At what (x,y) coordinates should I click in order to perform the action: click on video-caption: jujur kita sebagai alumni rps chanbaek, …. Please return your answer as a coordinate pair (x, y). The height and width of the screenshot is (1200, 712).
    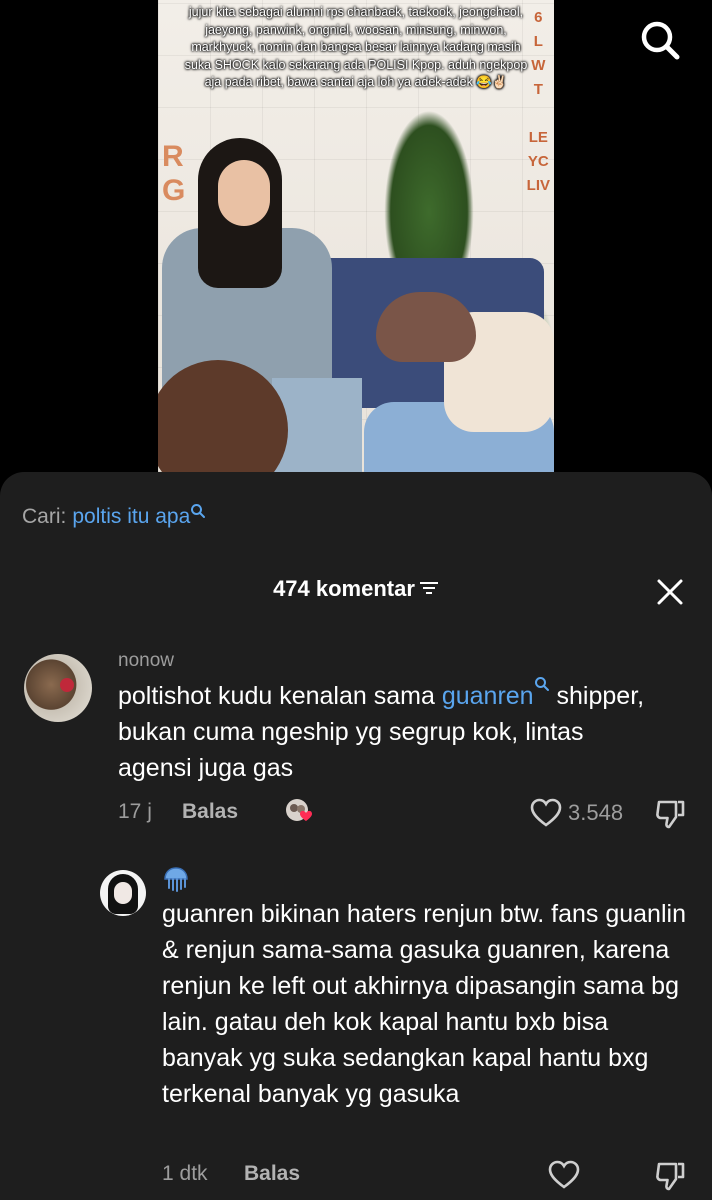
    Looking at the image, I should click on (356, 47).